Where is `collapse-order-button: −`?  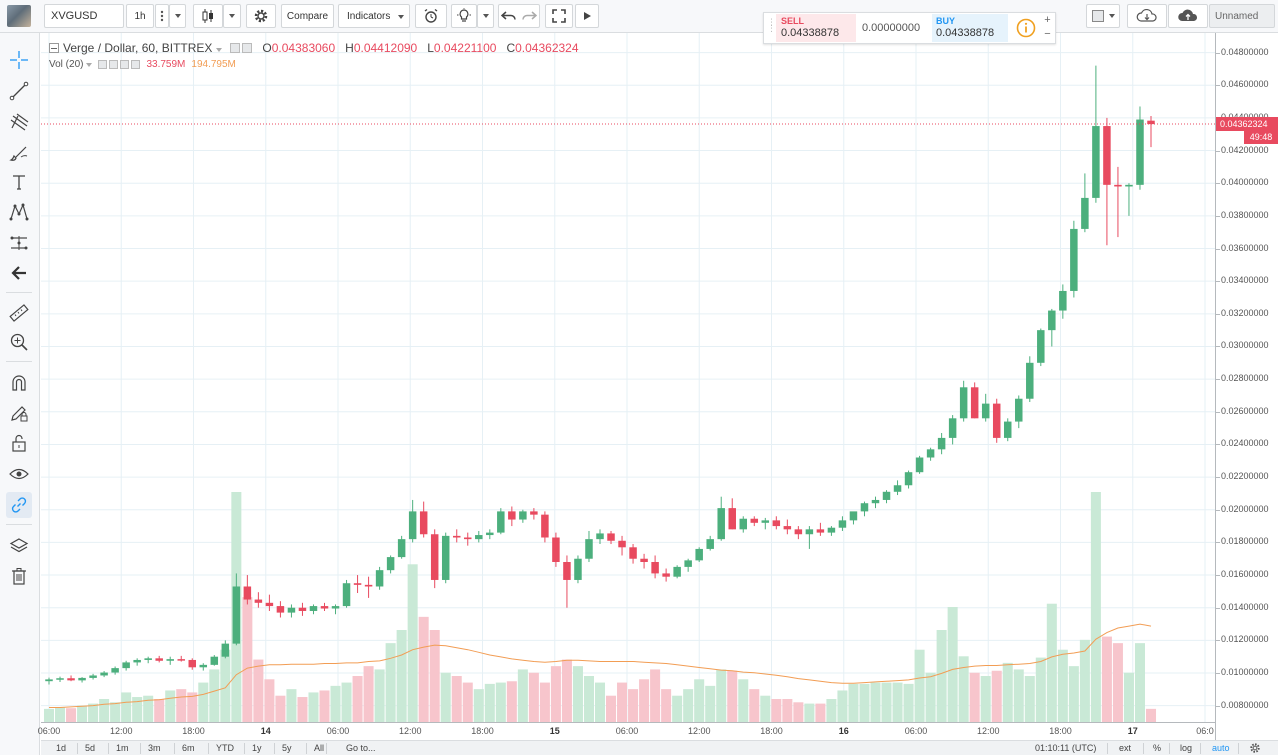
collapse-order-button: − is located at coordinates (1047, 35).